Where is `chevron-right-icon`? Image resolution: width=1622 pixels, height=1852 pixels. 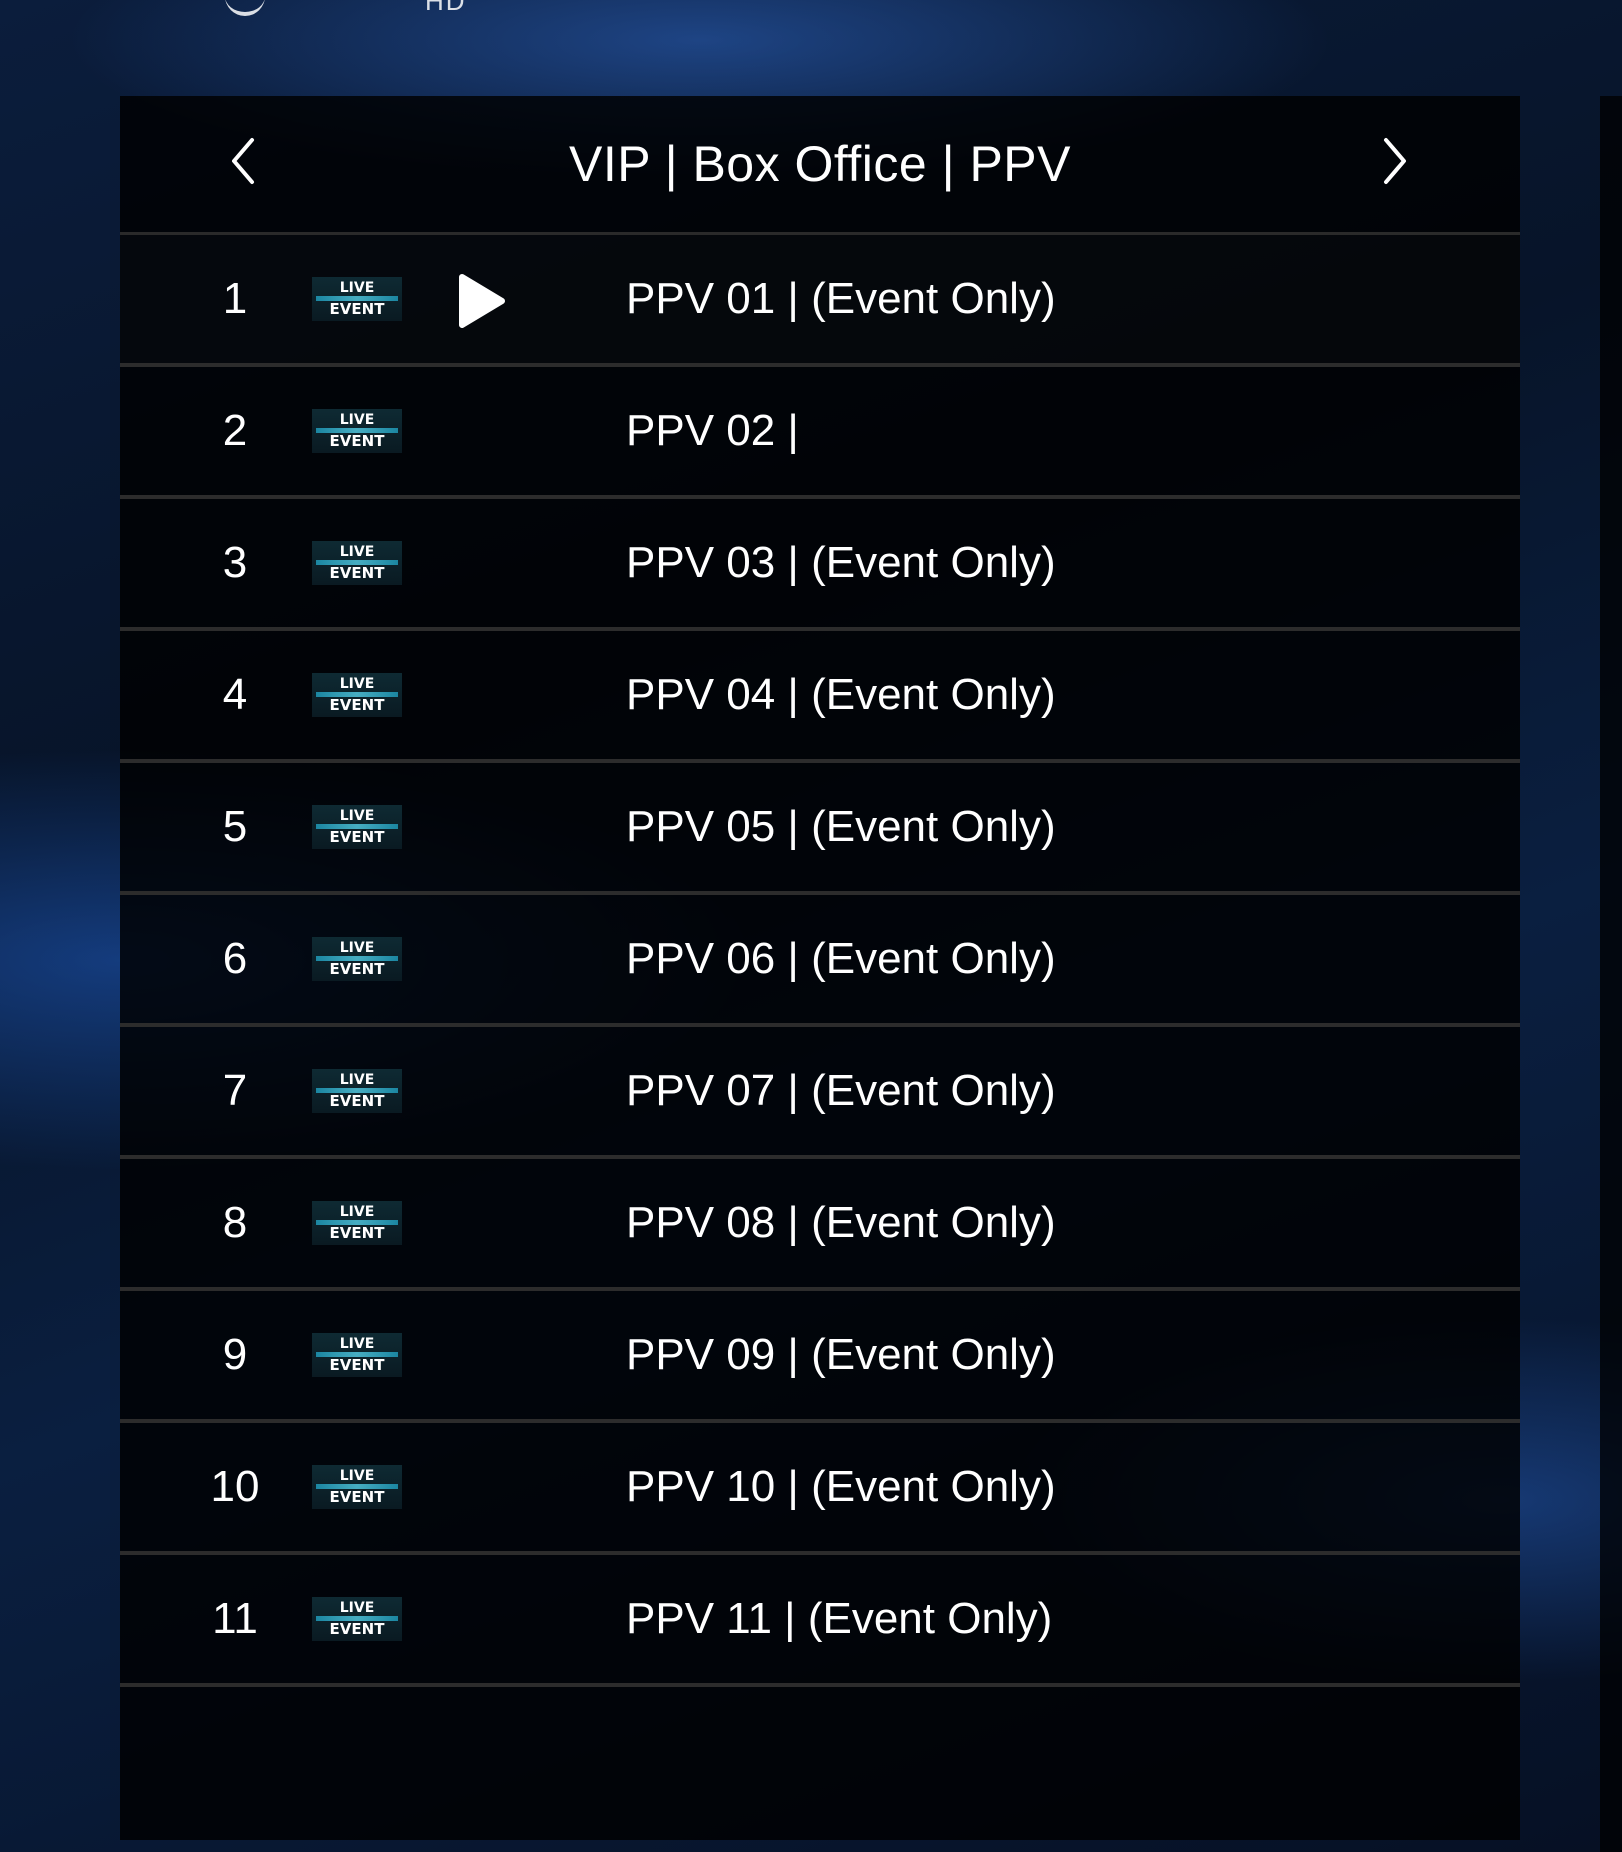
chevron-right-icon is located at coordinates (1395, 161).